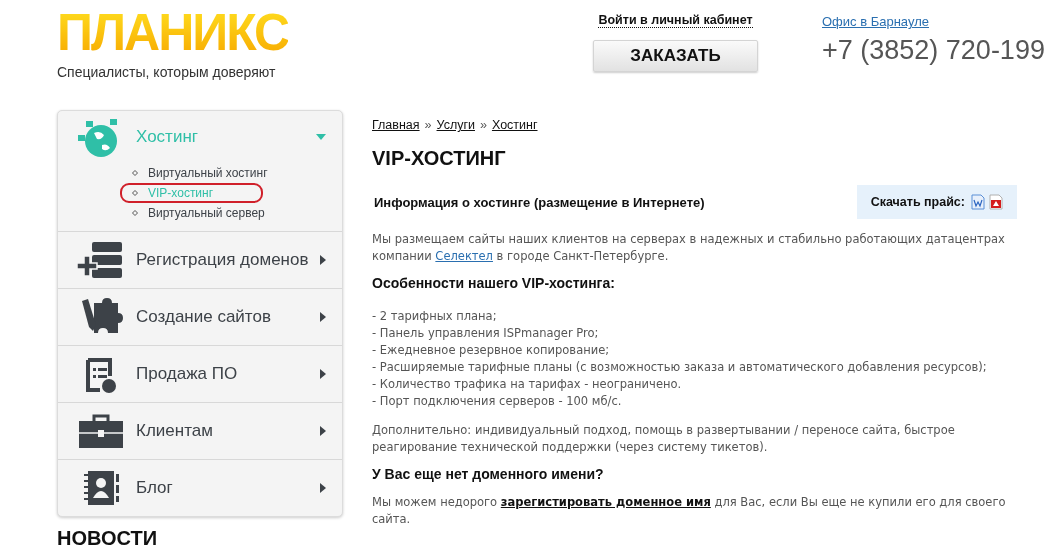 This screenshot has width=1045, height=558. I want to click on intro-paragraph: Мы размещаем сайты наших клиентов на серверах в надежных и стабильно работающих датацентрах компании Селектел в городе Санкт-Петербурге., so click(689, 248).